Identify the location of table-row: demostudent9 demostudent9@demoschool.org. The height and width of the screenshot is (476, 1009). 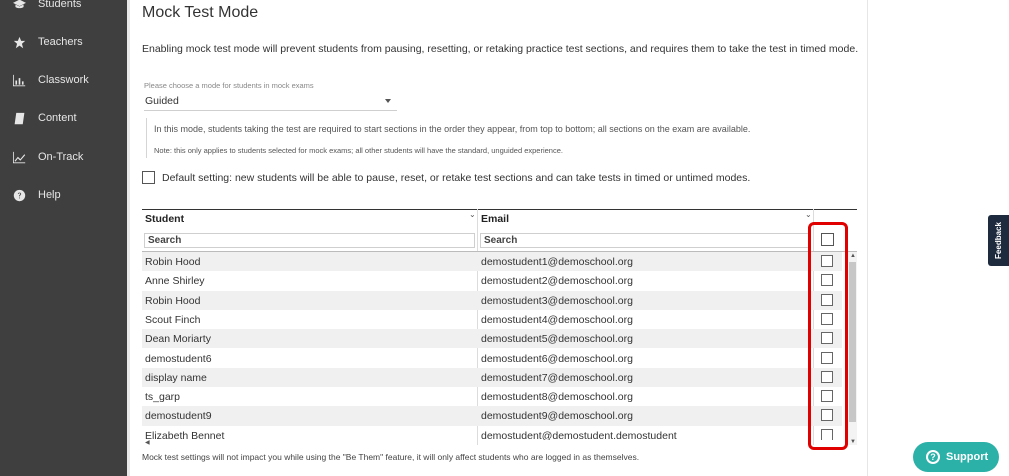
(492, 416).